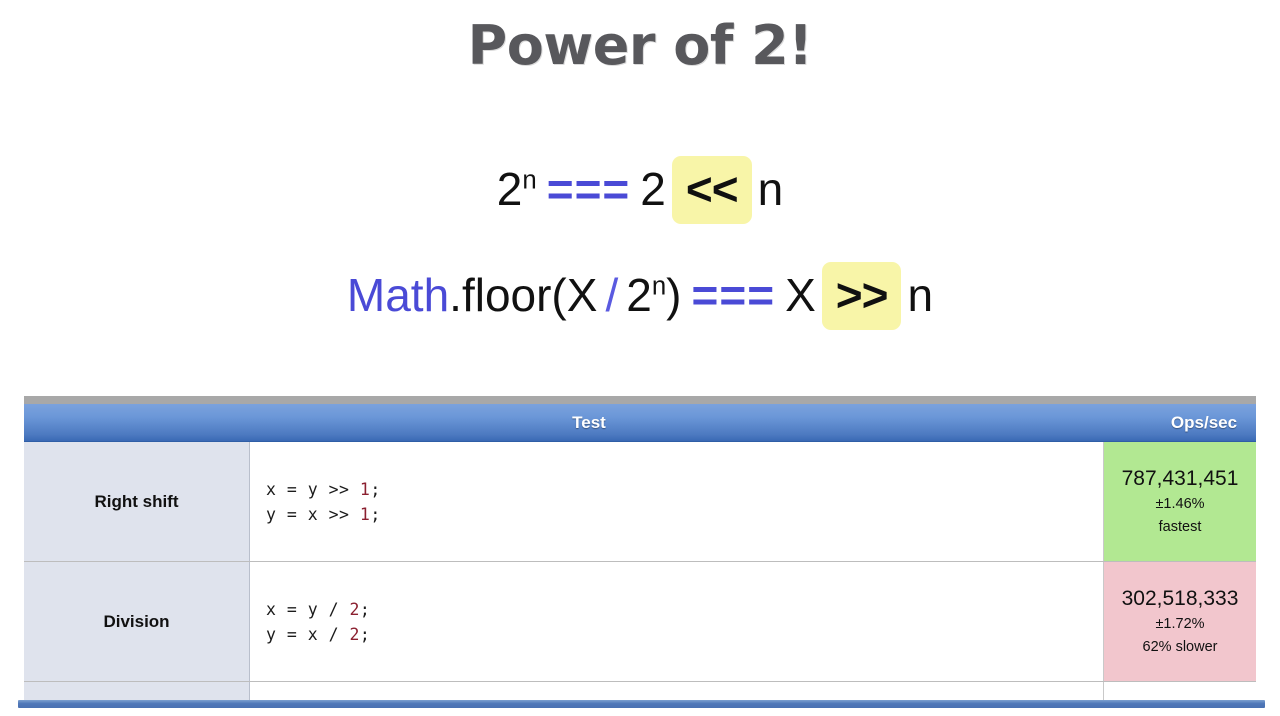 This screenshot has width=1280, height=716. Describe the element at coordinates (770, 189) in the screenshot. I see `formula1-n: n` at that location.